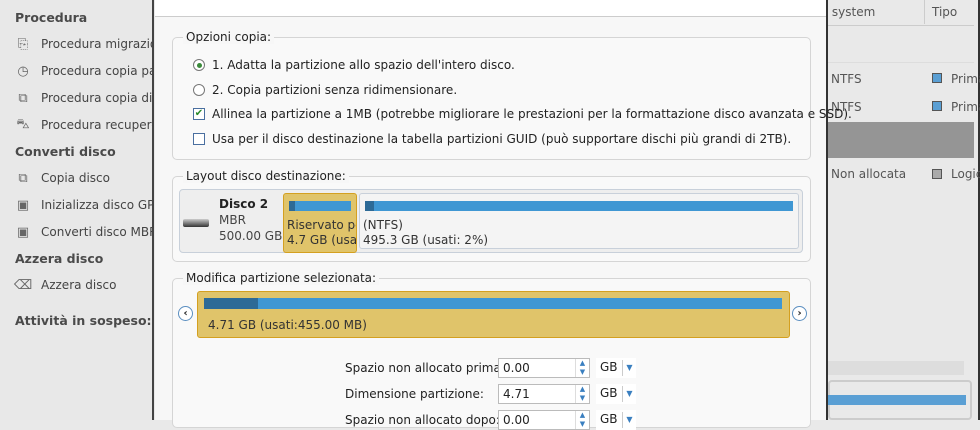 The width and height of the screenshot is (980, 430). What do you see at coordinates (65, 151) in the screenshot?
I see `section-title: Converti disco` at bounding box center [65, 151].